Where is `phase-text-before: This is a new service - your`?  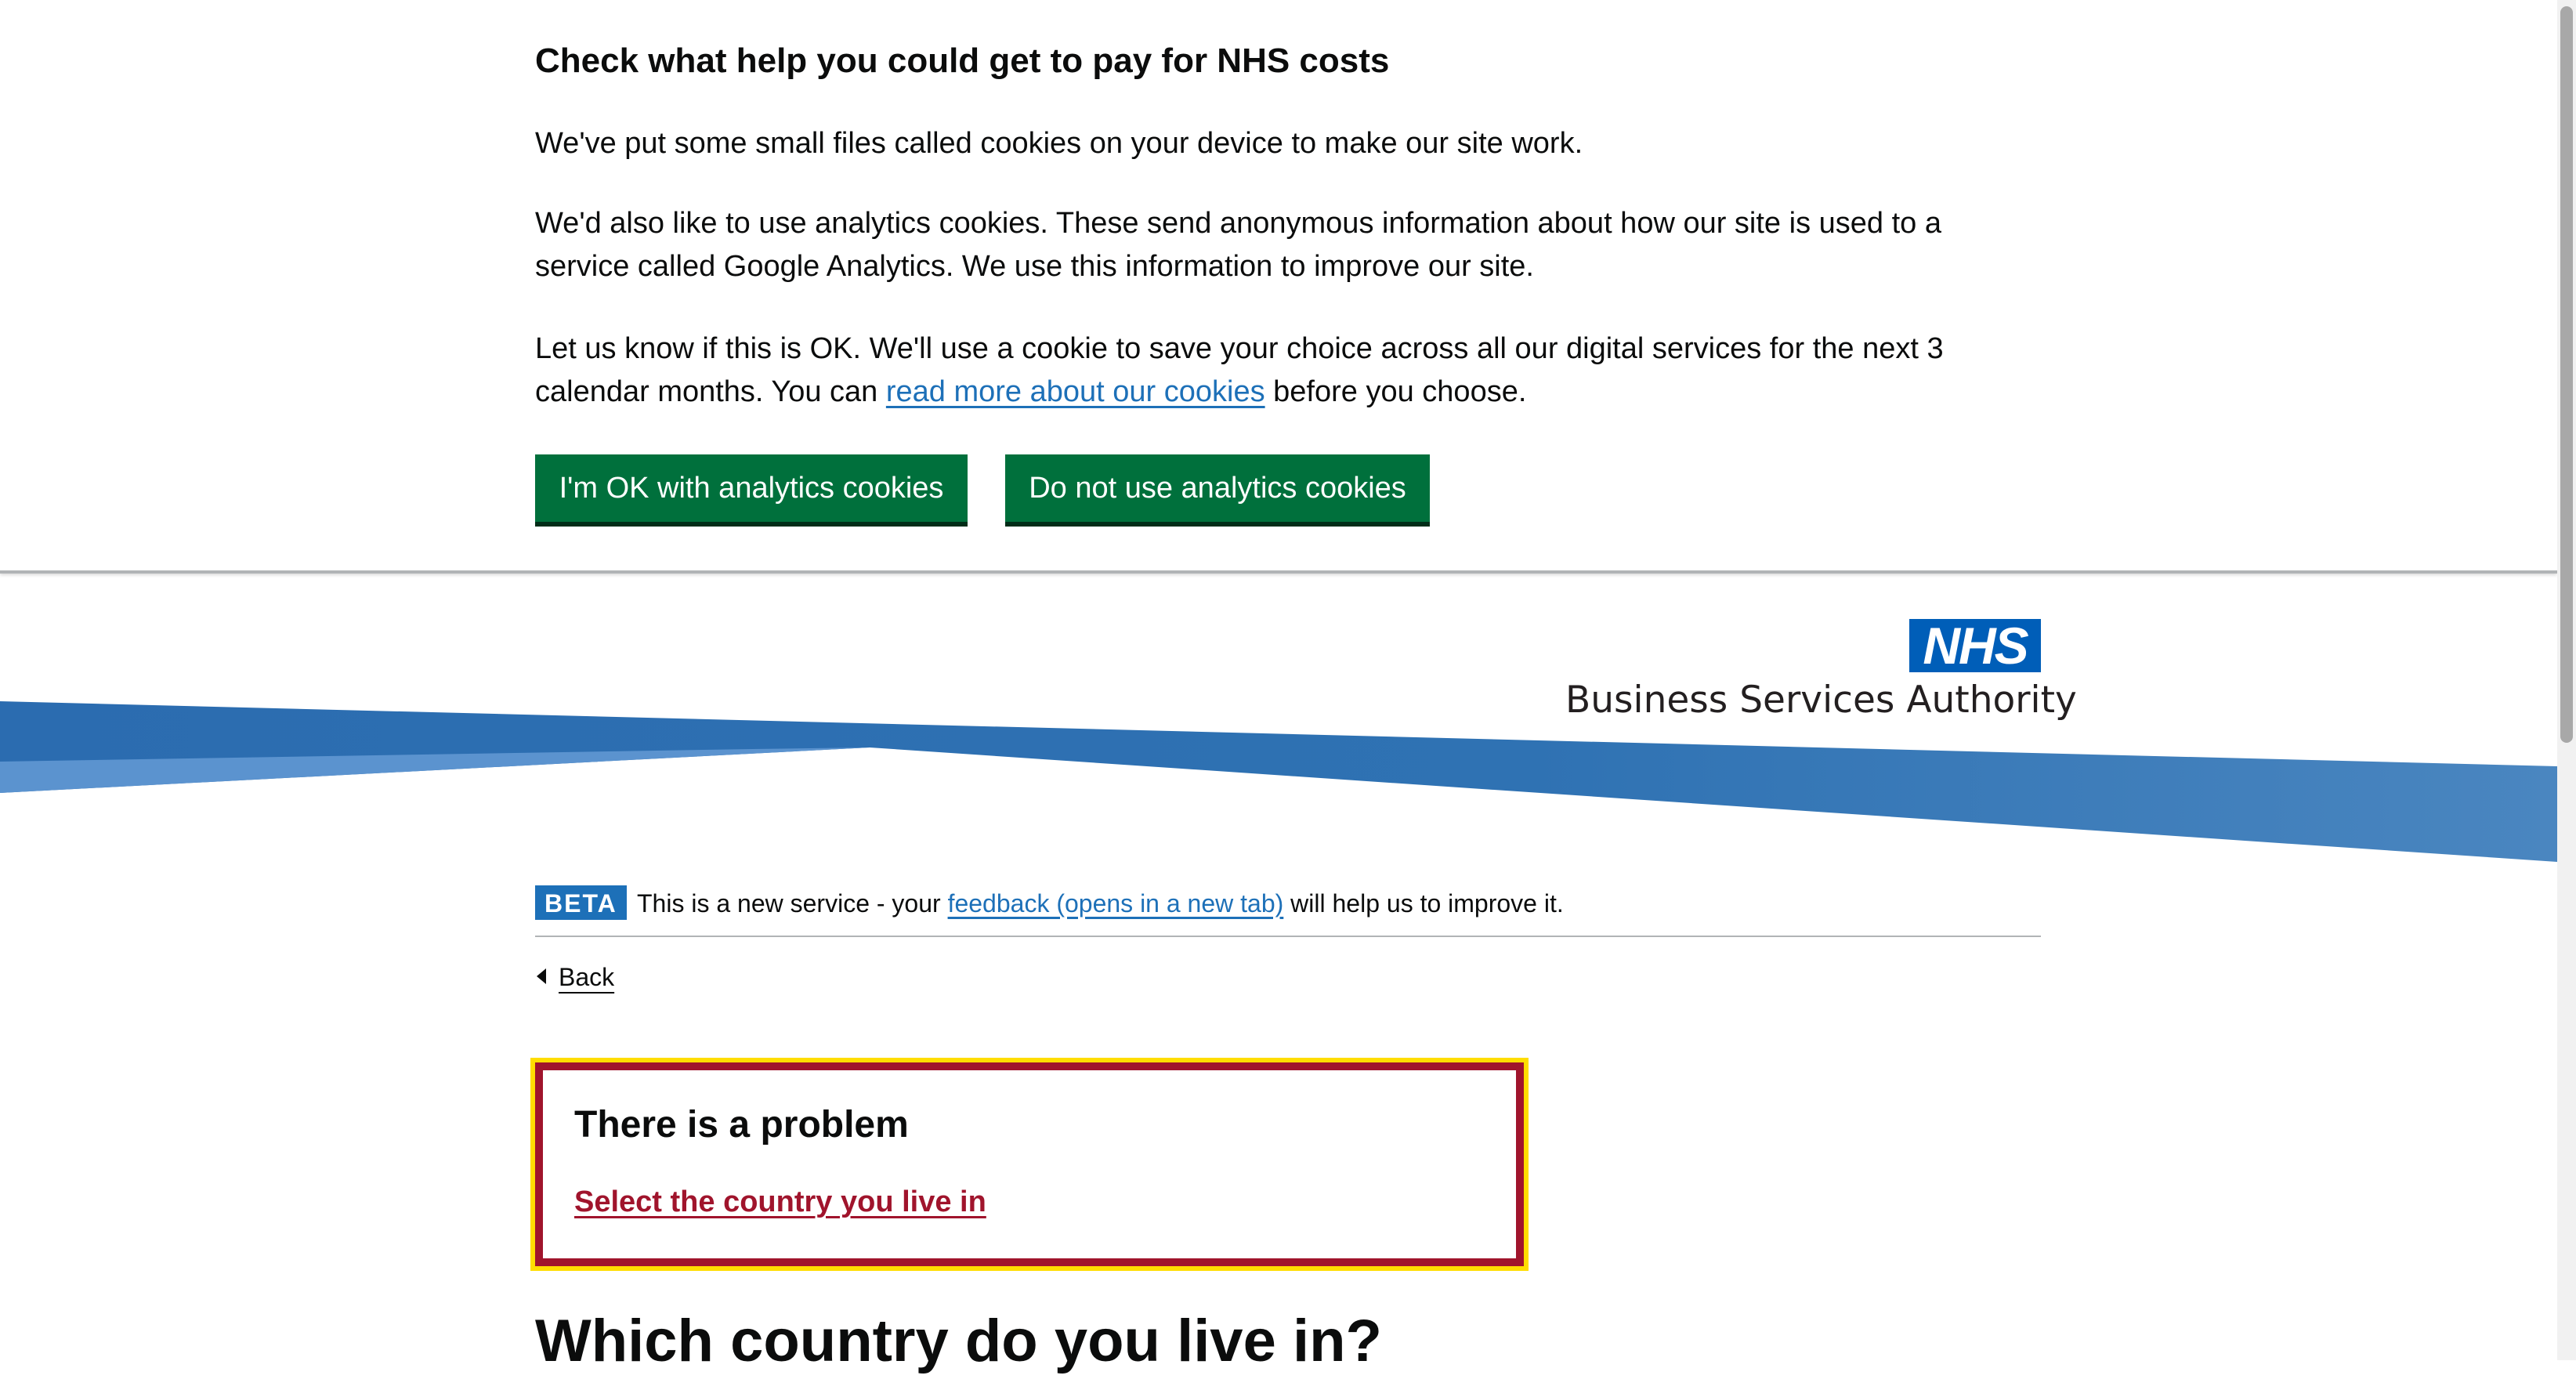 phase-text-before: This is a new service - your is located at coordinates (792, 904).